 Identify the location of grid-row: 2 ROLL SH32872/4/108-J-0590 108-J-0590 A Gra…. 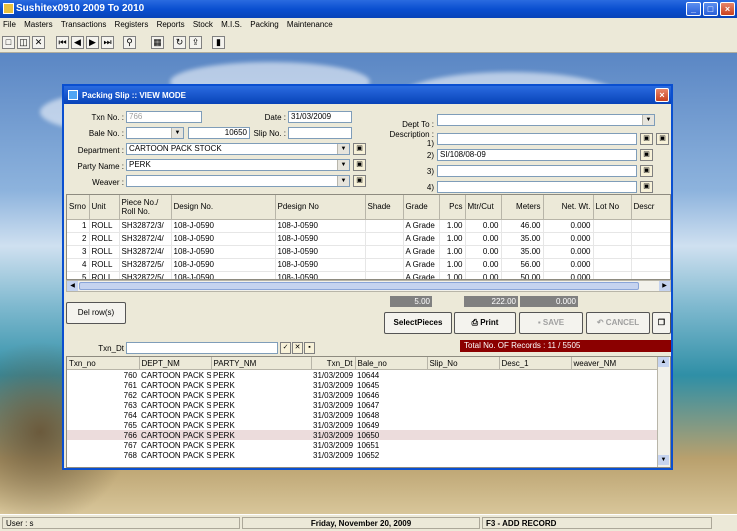
(368, 239).